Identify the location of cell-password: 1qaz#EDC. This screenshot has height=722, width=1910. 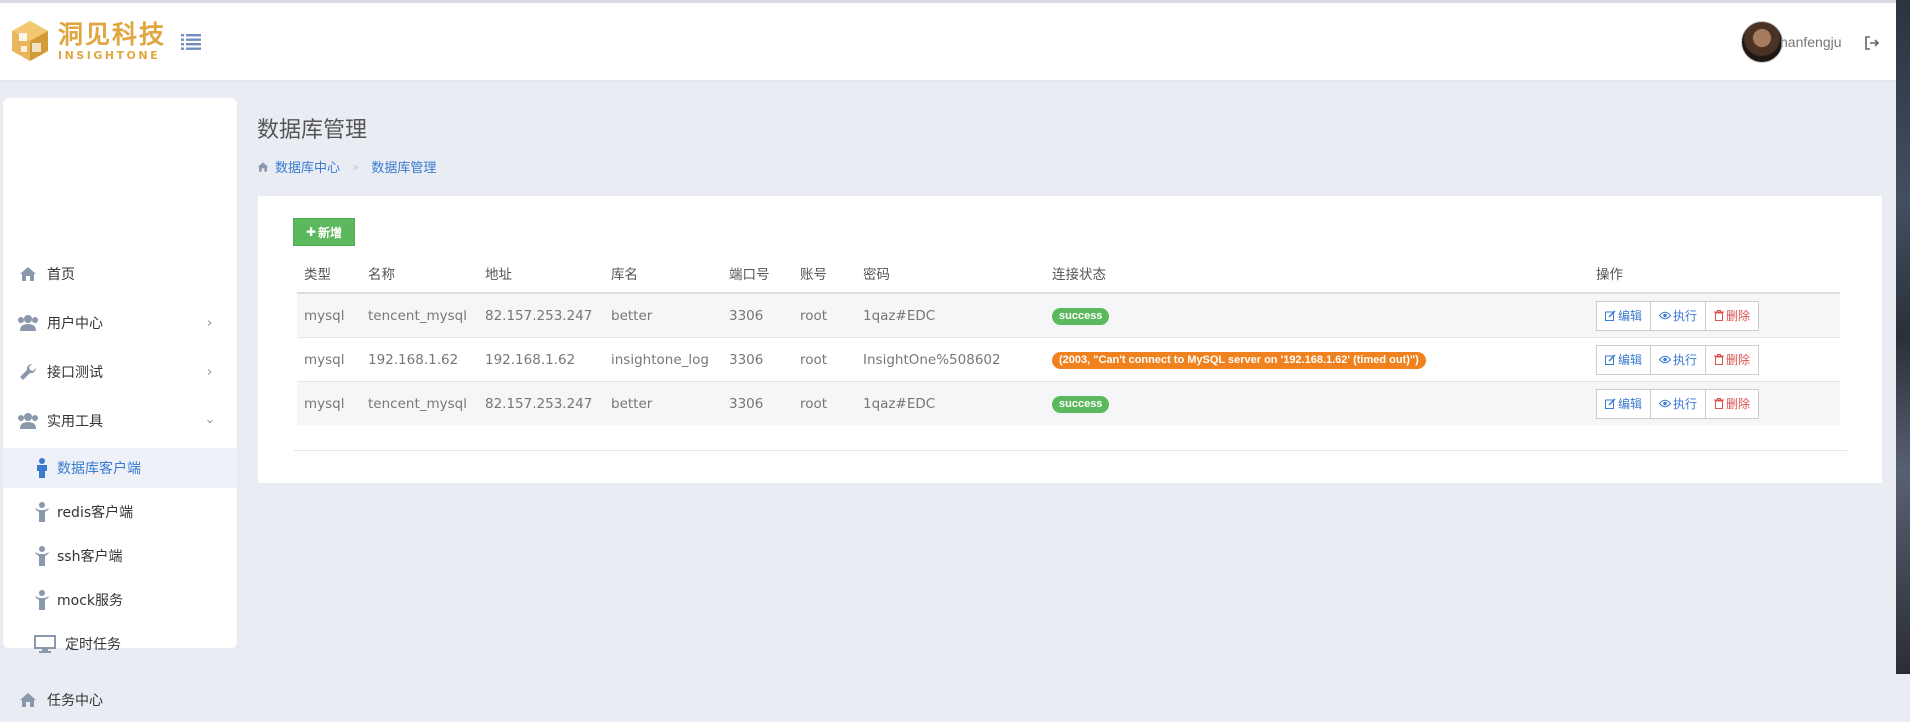
(950, 315).